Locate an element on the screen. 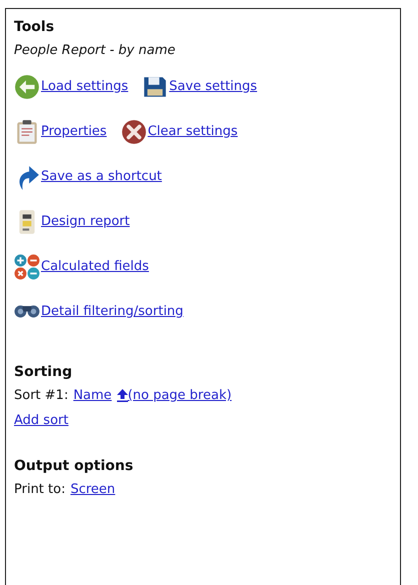 The width and height of the screenshot is (418, 585). tool-link: Properties is located at coordinates (74, 131).